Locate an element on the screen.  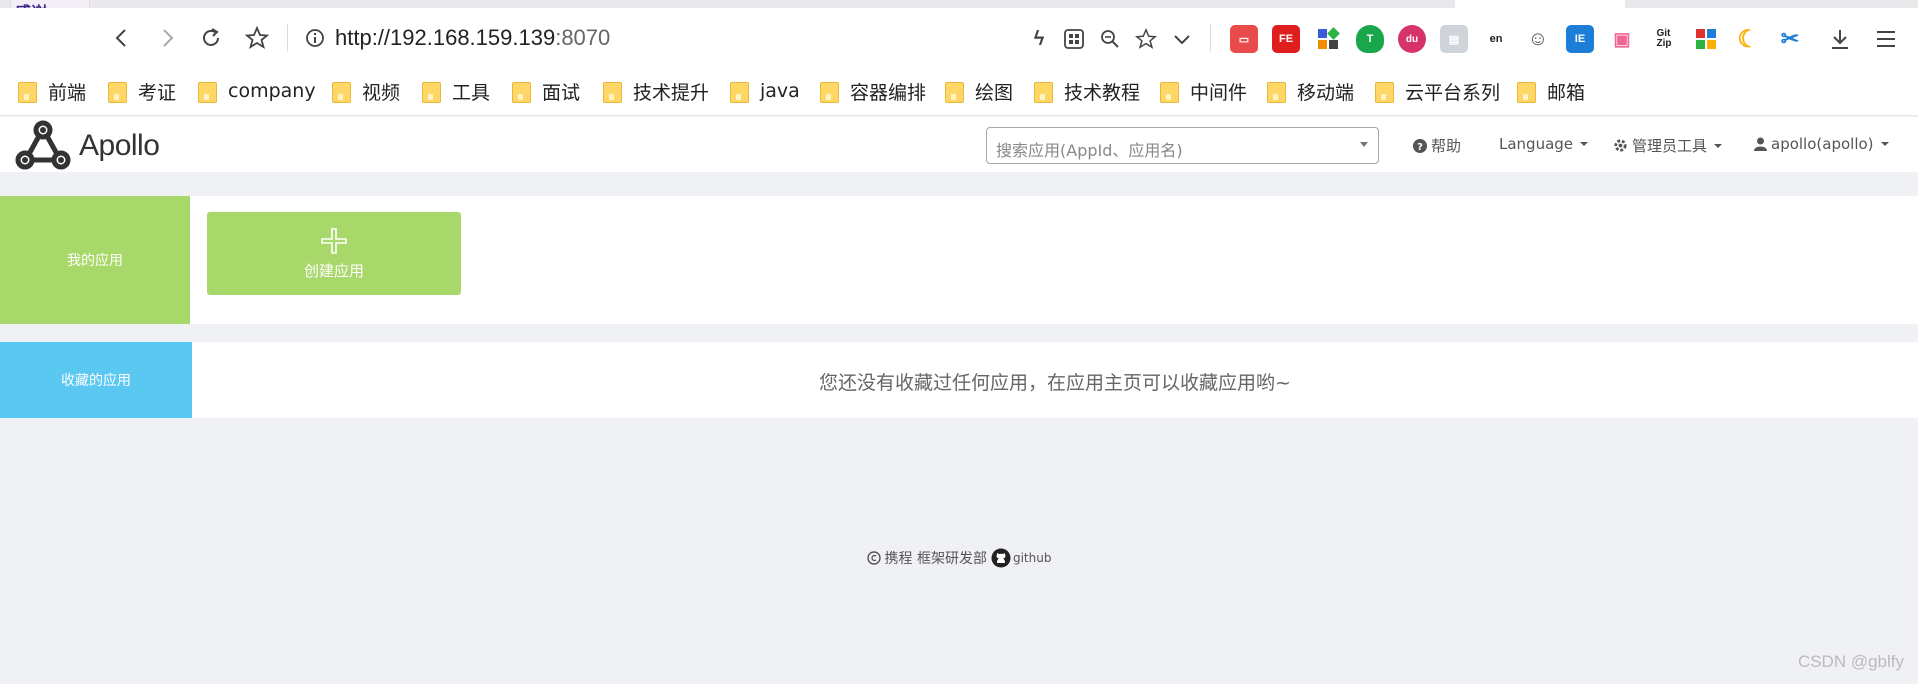
star-icon is located at coordinates (257, 37).